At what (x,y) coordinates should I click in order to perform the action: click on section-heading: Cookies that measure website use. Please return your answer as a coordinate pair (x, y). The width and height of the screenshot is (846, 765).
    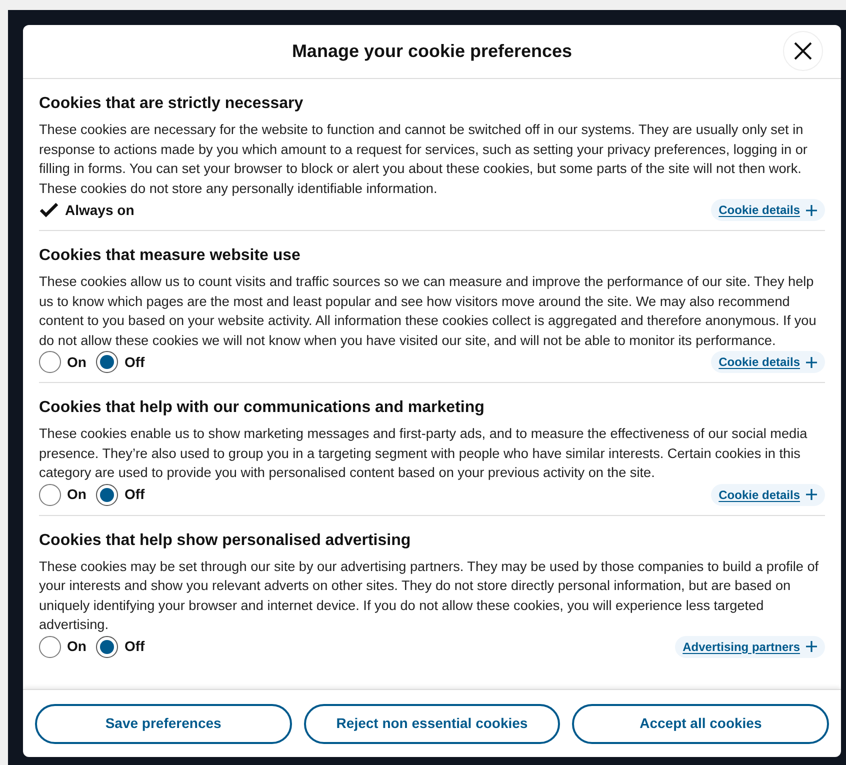
    Looking at the image, I should click on (170, 256).